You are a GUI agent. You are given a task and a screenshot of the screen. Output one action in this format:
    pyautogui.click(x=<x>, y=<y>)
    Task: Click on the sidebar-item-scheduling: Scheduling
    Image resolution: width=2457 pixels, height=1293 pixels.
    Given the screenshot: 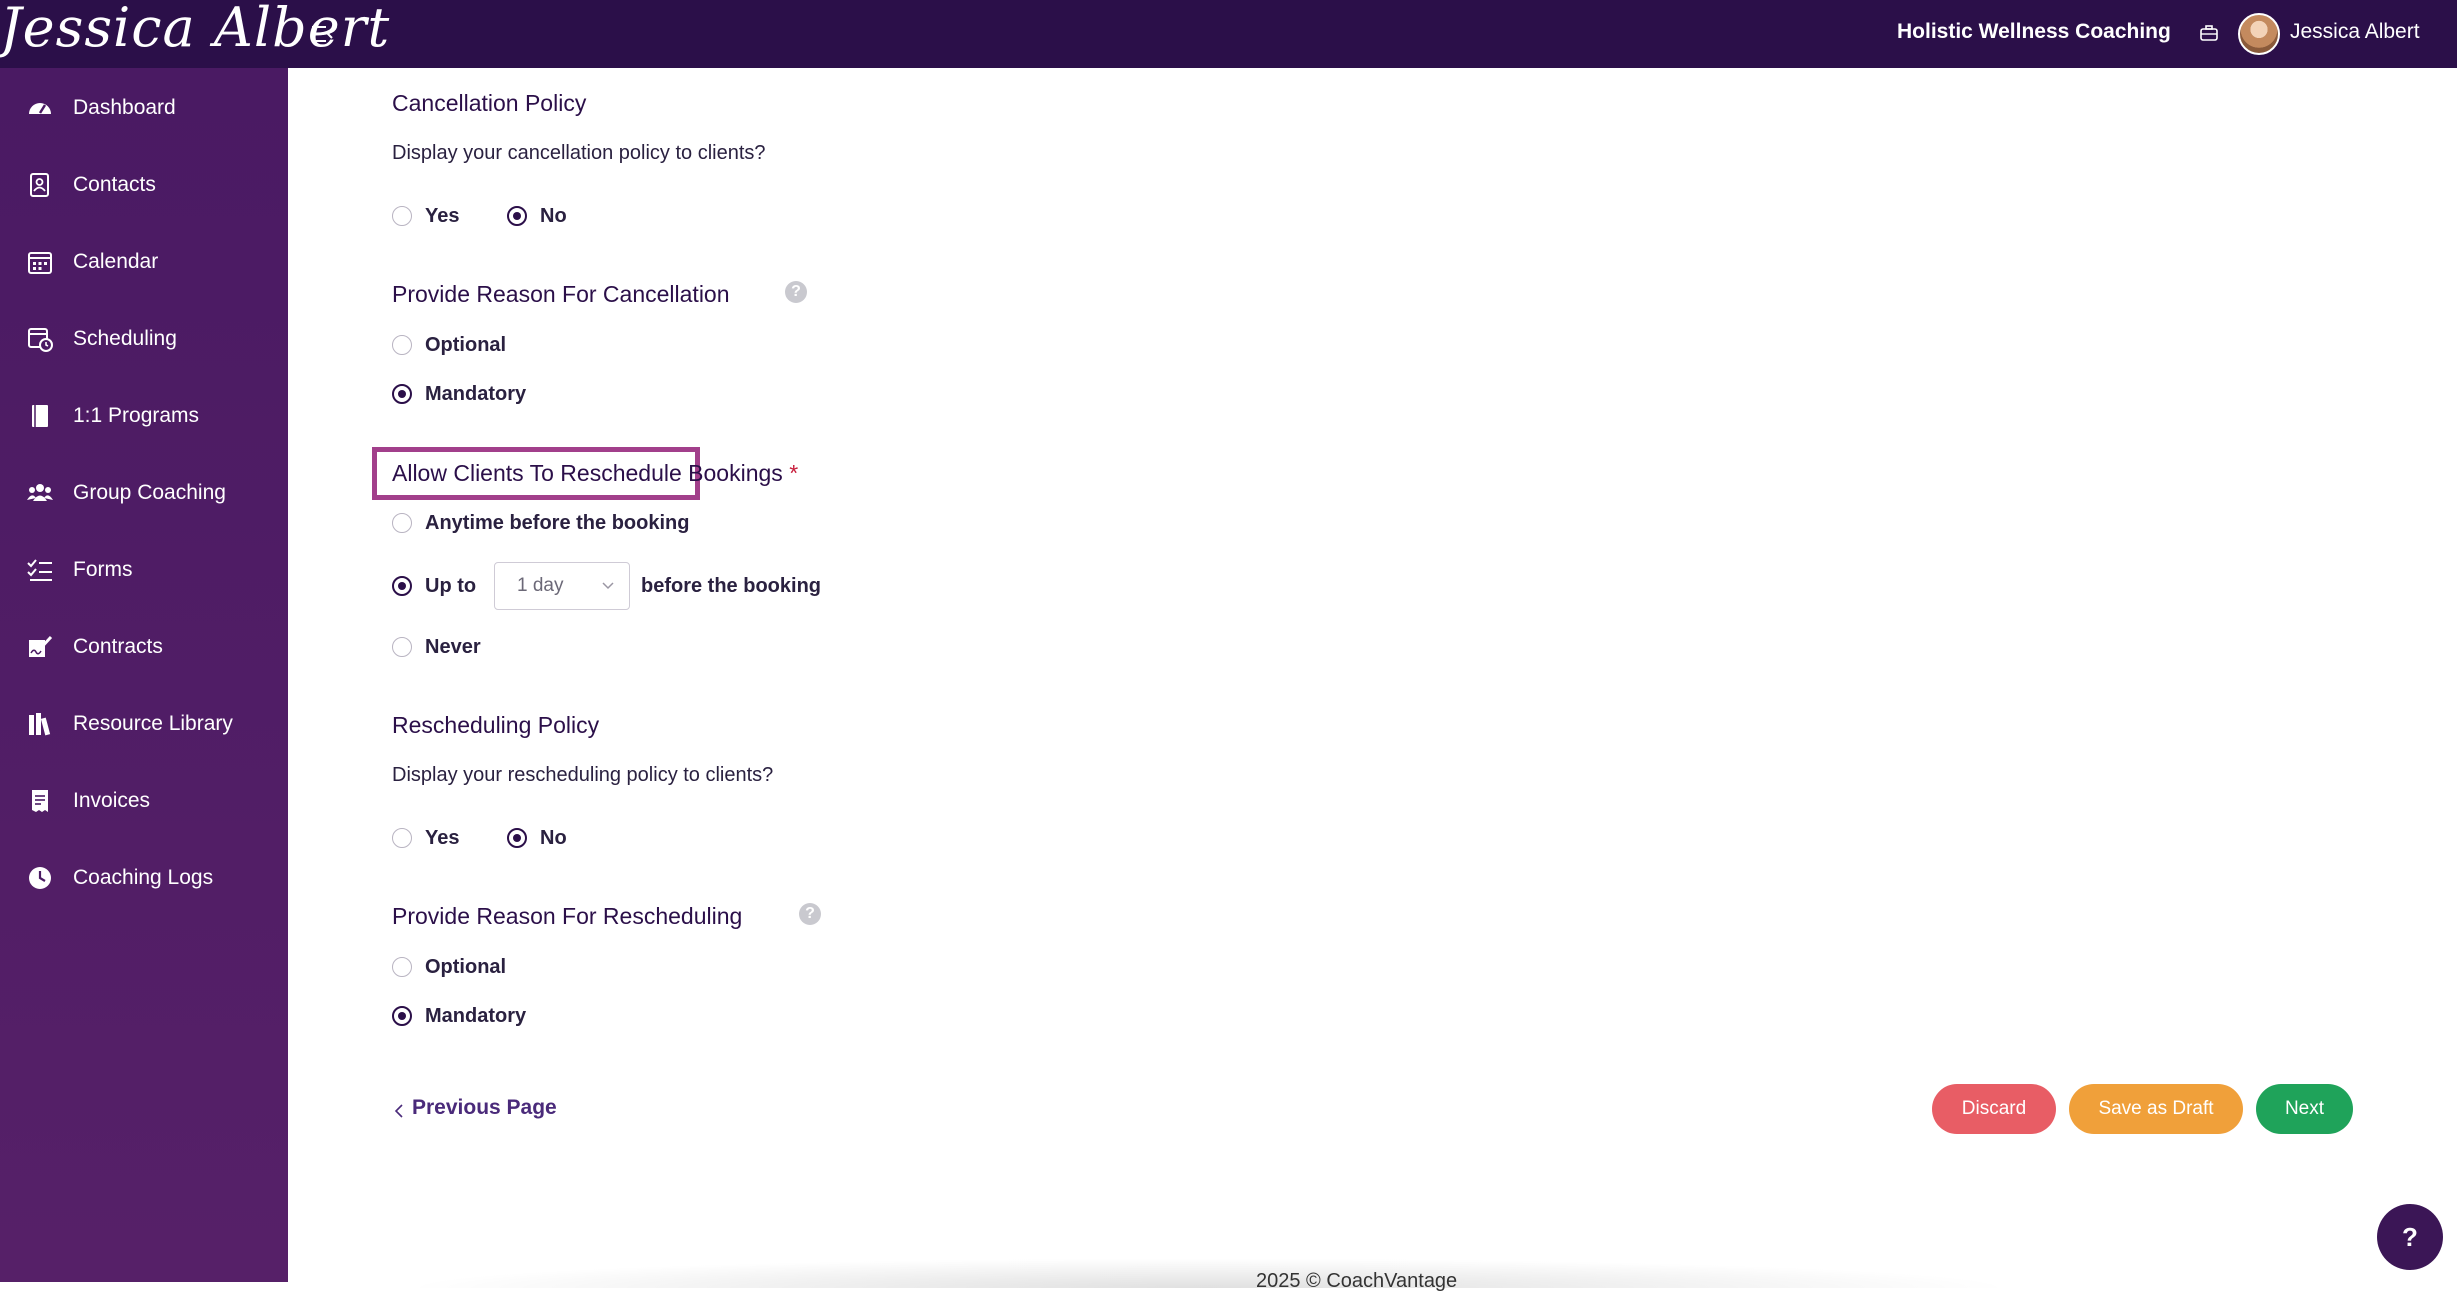 What is the action you would take?
    pyautogui.click(x=144, y=339)
    